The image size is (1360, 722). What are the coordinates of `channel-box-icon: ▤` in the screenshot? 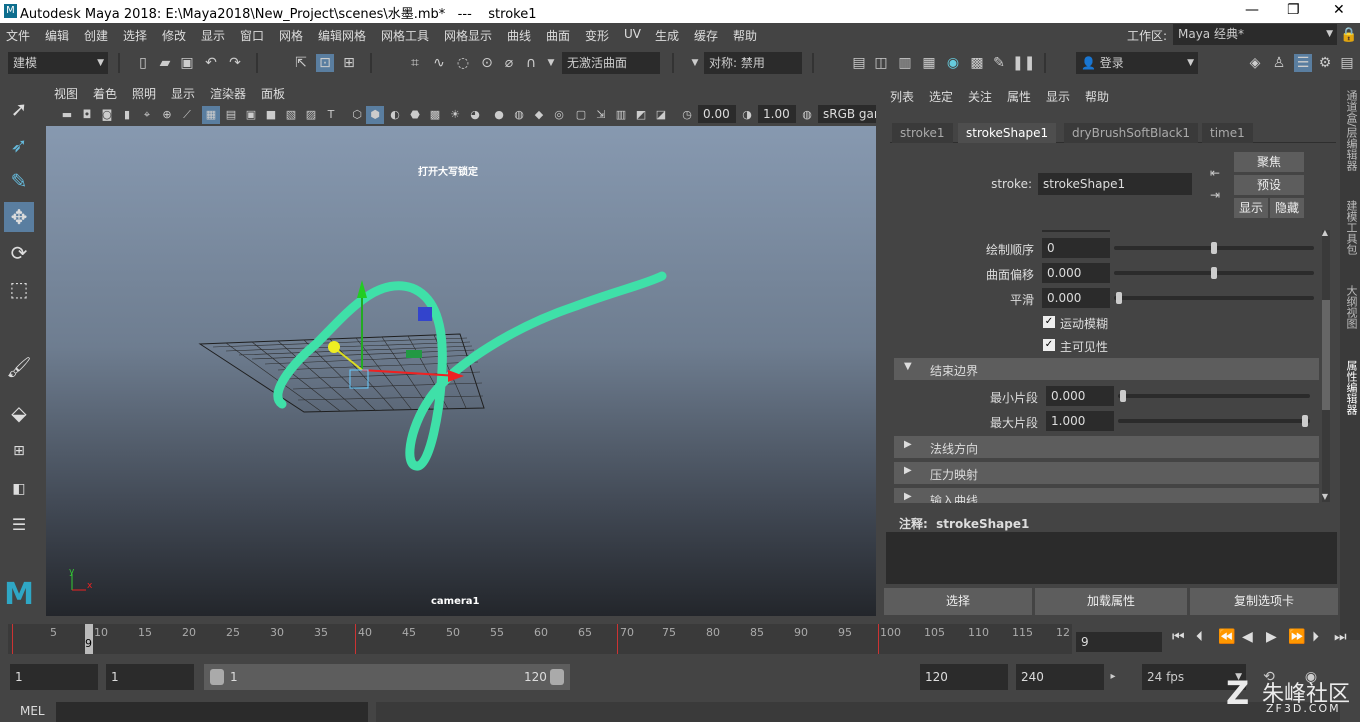 It's located at (1347, 63).